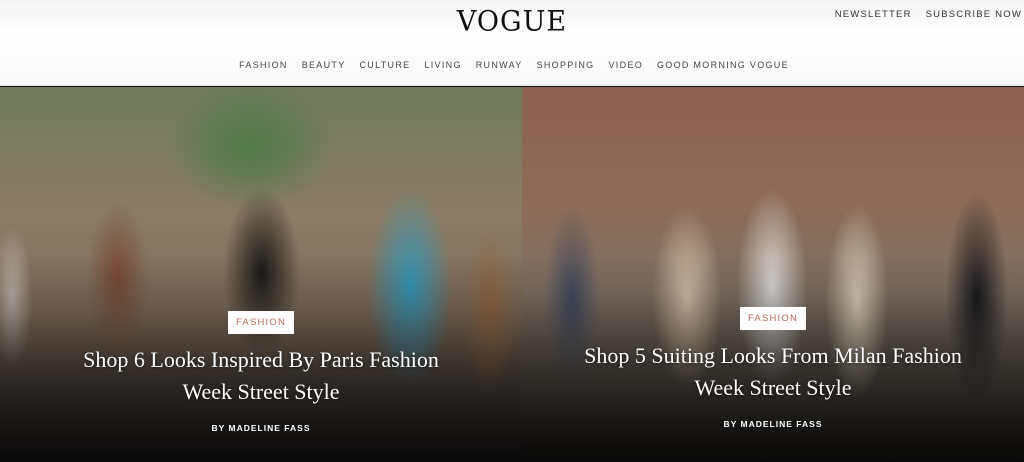 Image resolution: width=1024 pixels, height=462 pixels. What do you see at coordinates (625, 65) in the screenshot?
I see `nav-item-video: VIDEO` at bounding box center [625, 65].